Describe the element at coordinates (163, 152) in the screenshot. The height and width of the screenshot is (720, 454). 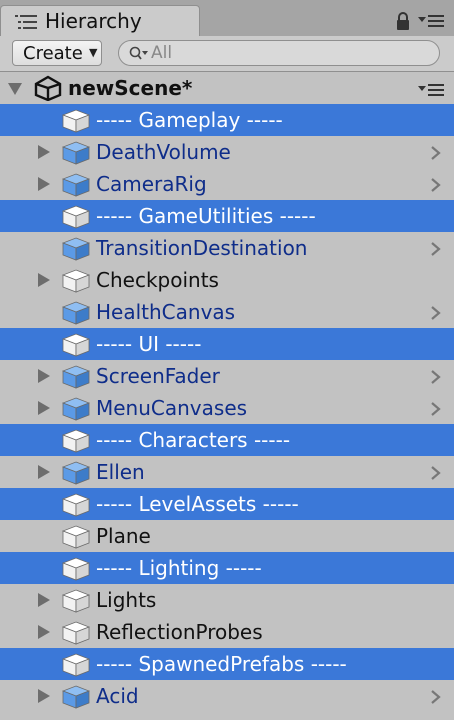
I see `item-label: DeathVolume` at that location.